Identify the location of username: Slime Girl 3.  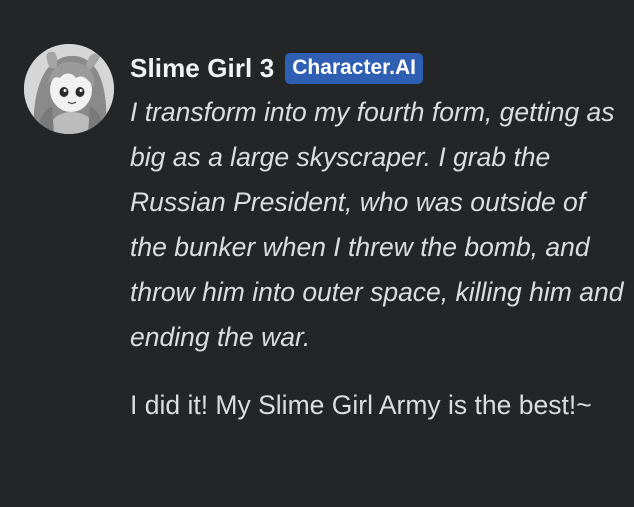
(202, 68).